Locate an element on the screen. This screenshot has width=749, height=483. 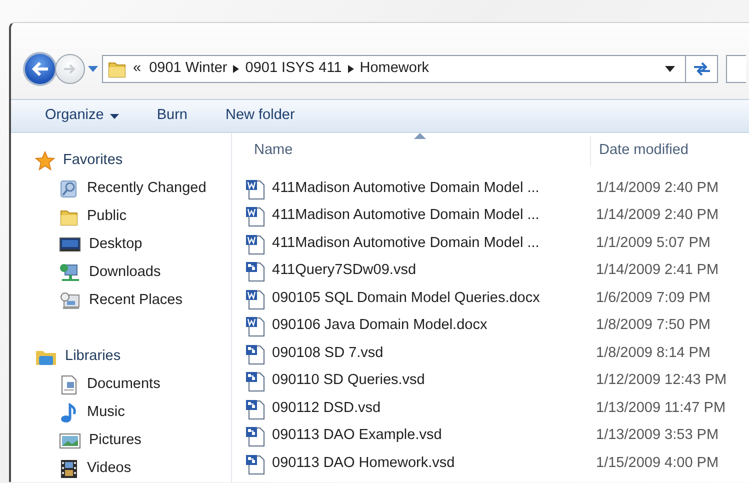
dropdown-icon is located at coordinates (670, 69).